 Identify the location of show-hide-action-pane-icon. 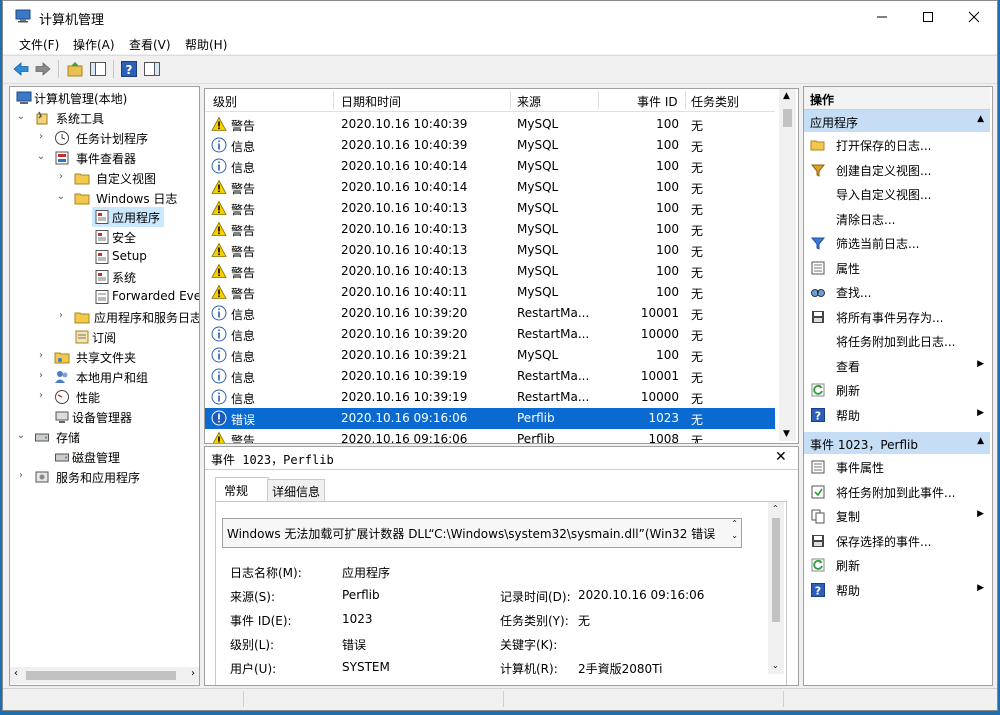
(152, 69).